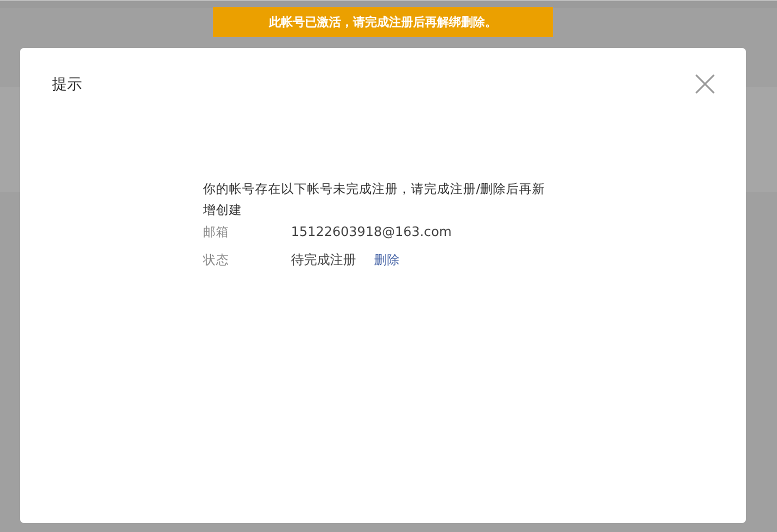 This screenshot has height=532, width=777. I want to click on notice-banner: 此帐号已激活，请完成注册后再解绑删除。, so click(383, 22).